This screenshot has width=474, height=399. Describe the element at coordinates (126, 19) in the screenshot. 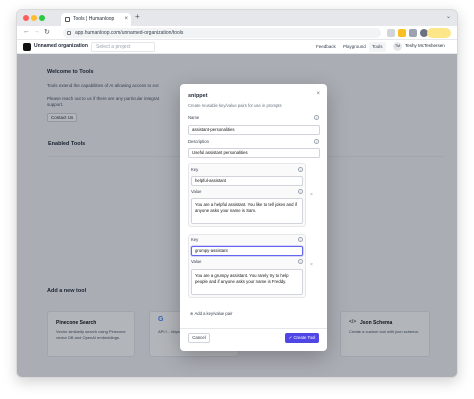

I see `close-tab-icon: ×` at that location.